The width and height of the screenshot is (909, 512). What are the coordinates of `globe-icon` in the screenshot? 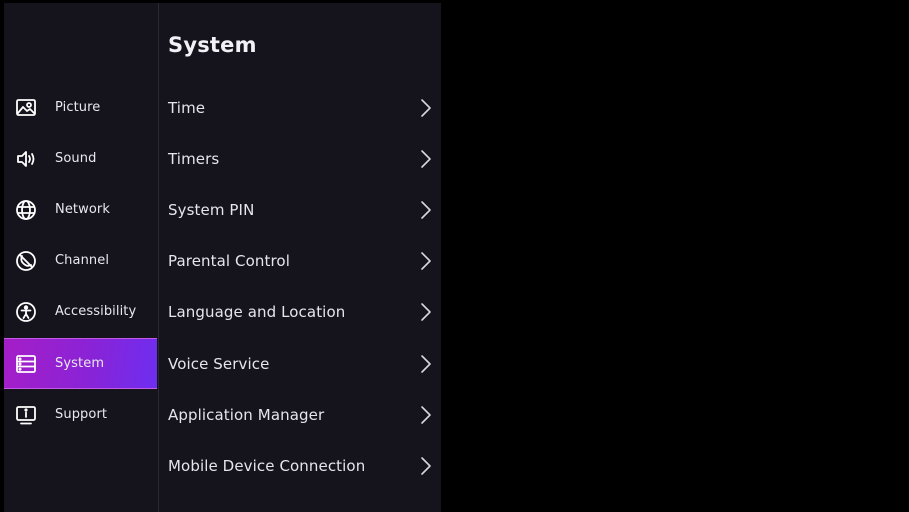 It's located at (26, 210).